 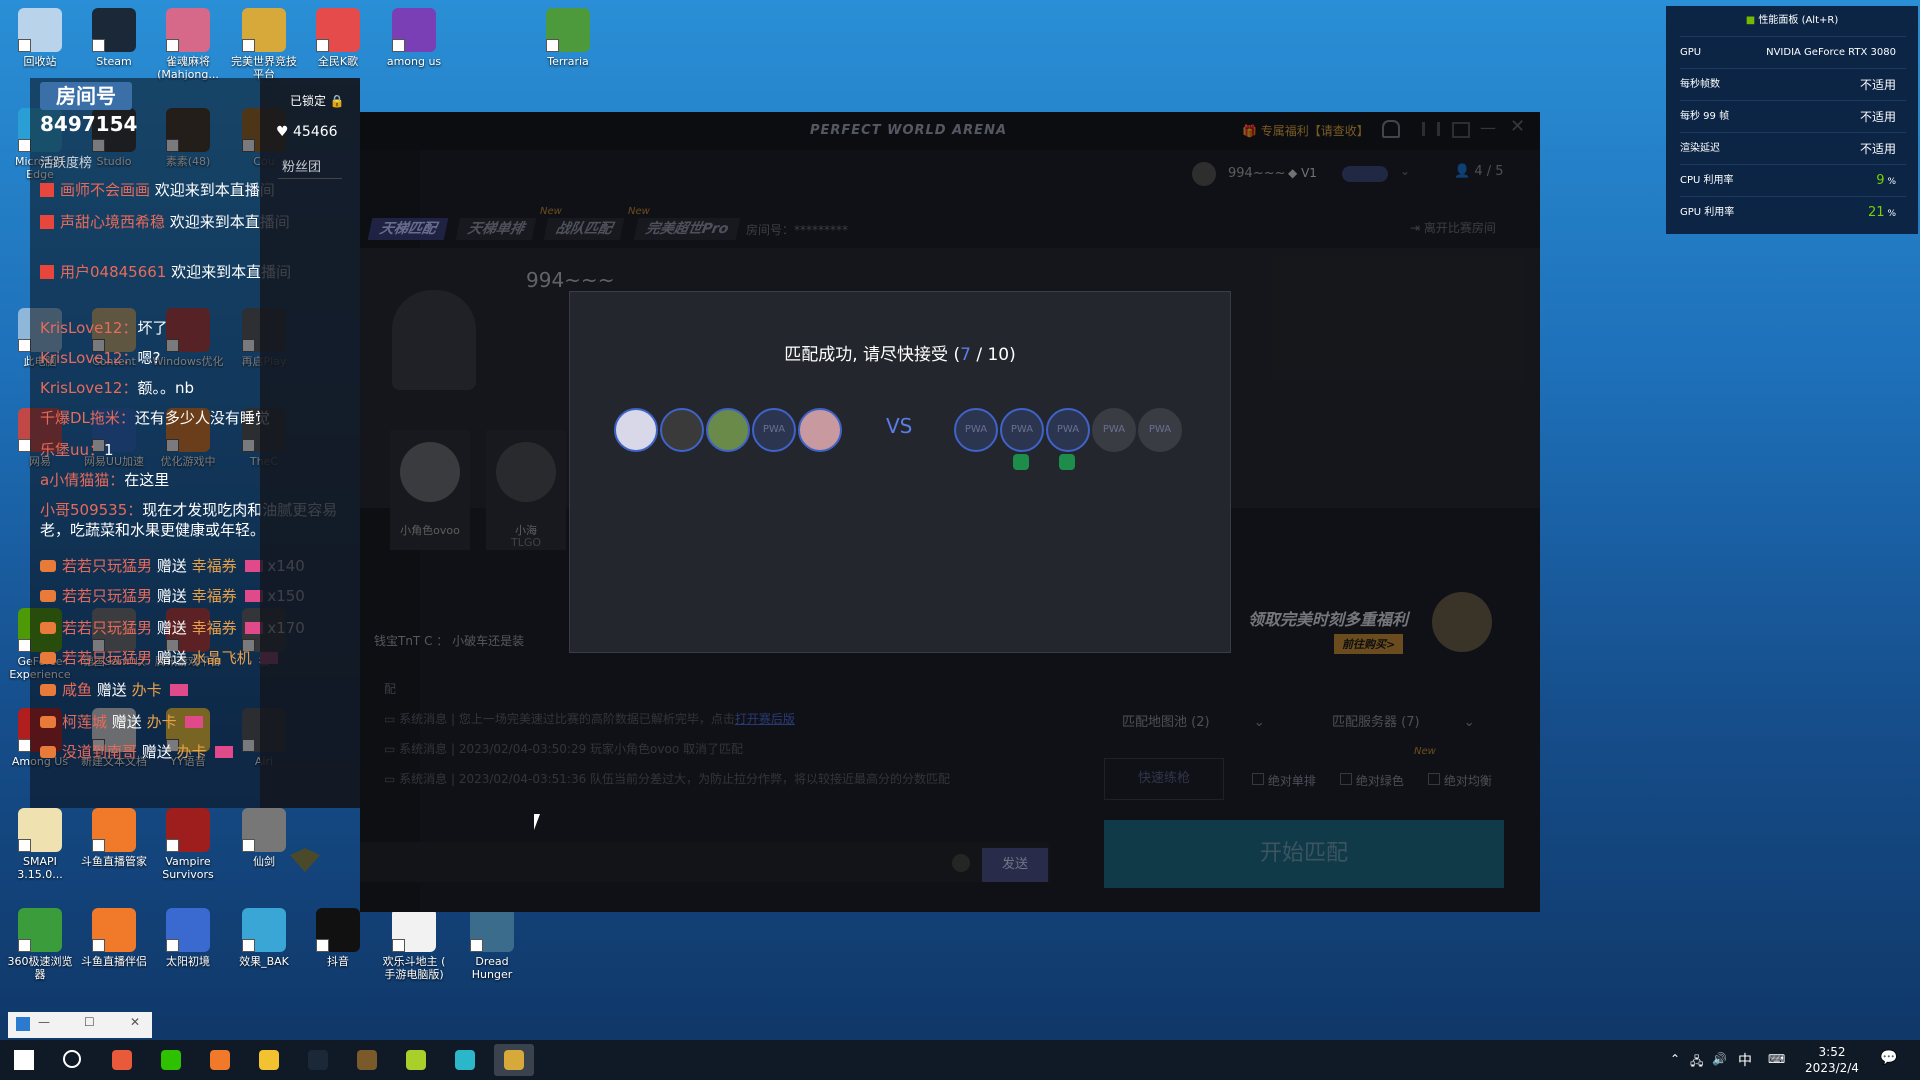 What do you see at coordinates (188, 844) in the screenshot?
I see `desktop-icon: Vampire Survivors` at bounding box center [188, 844].